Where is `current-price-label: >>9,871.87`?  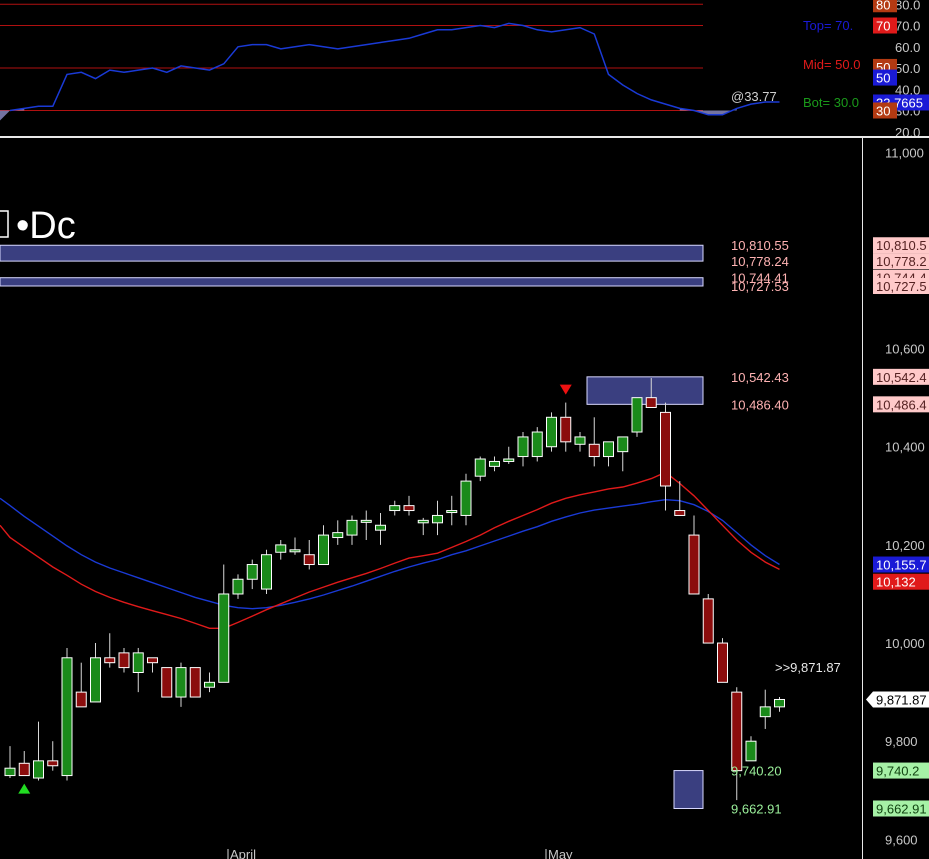
current-price-label: >>9,871.87 is located at coordinates (808, 667).